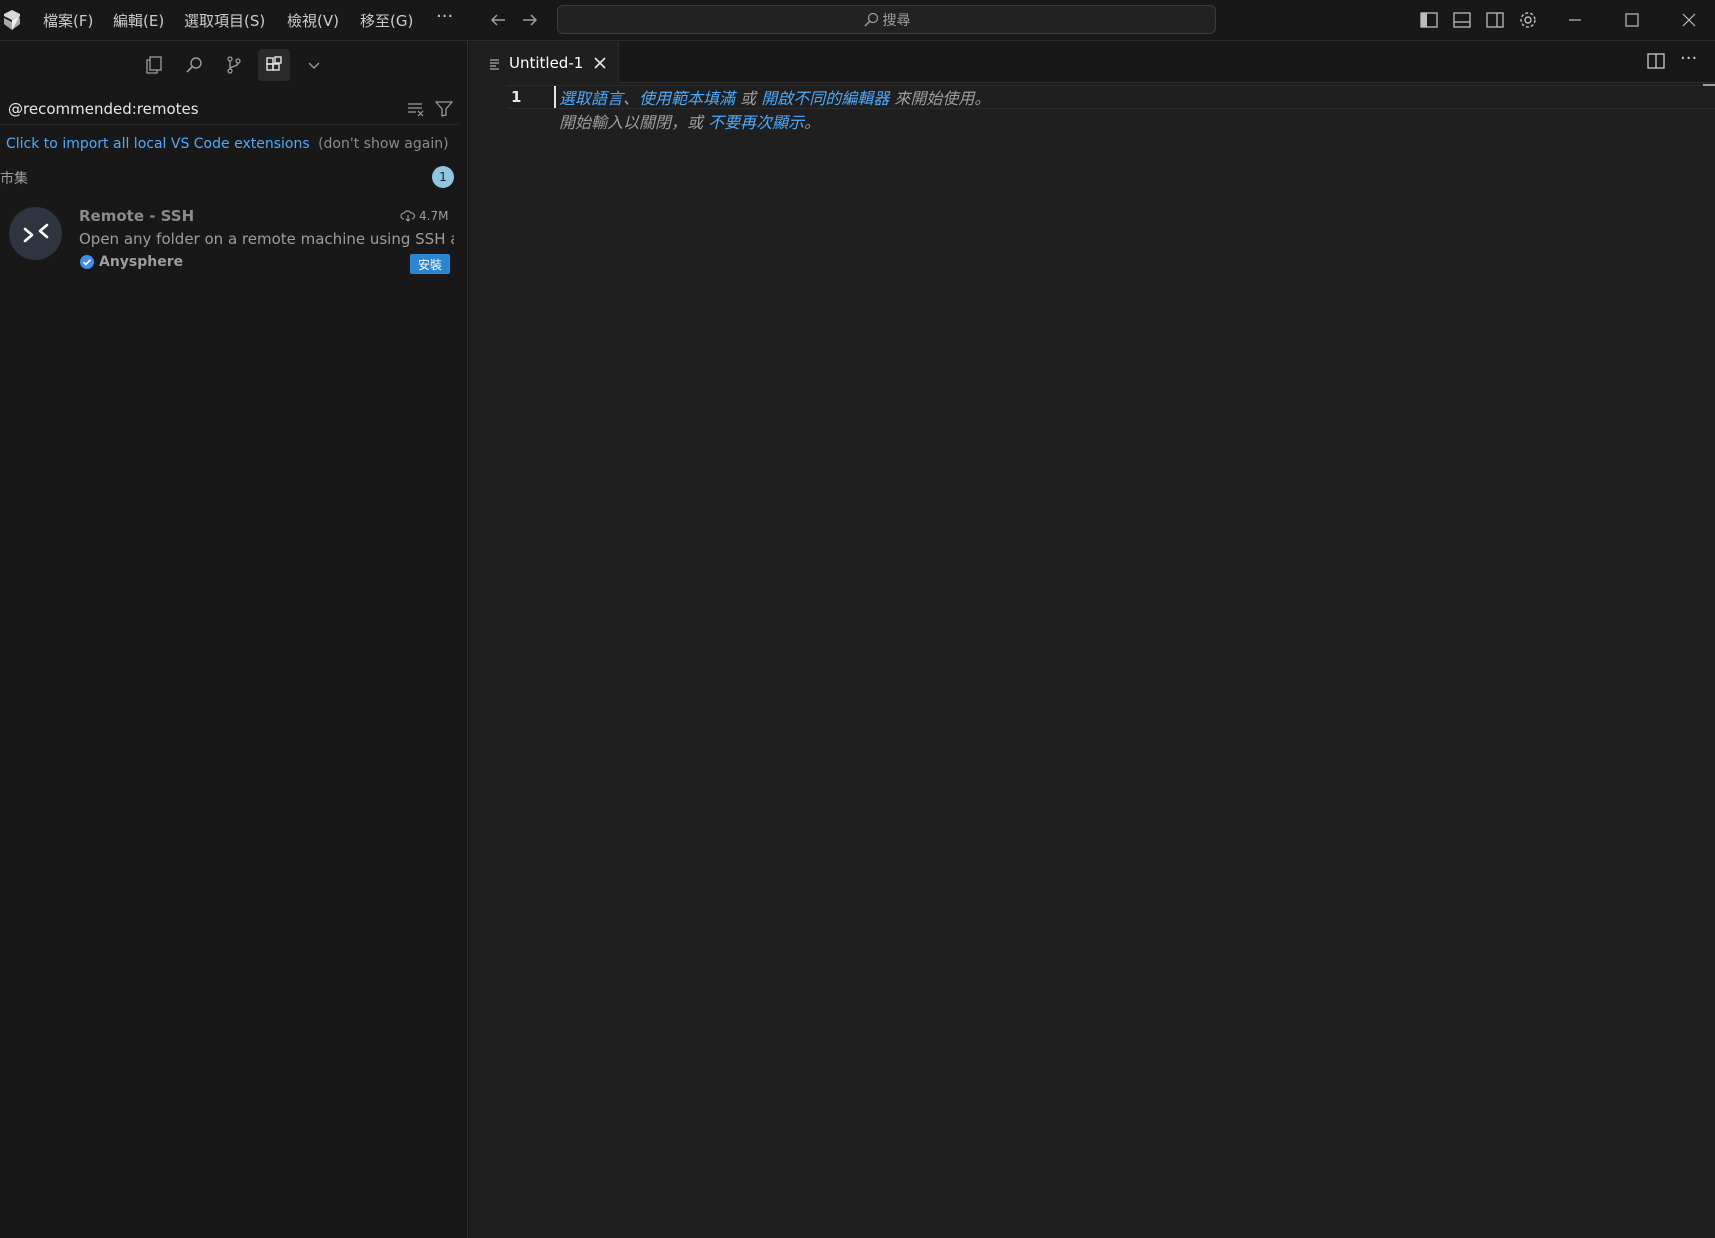 Image resolution: width=1715 pixels, height=1238 pixels. I want to click on menu-view: 檢視(V), so click(313, 20).